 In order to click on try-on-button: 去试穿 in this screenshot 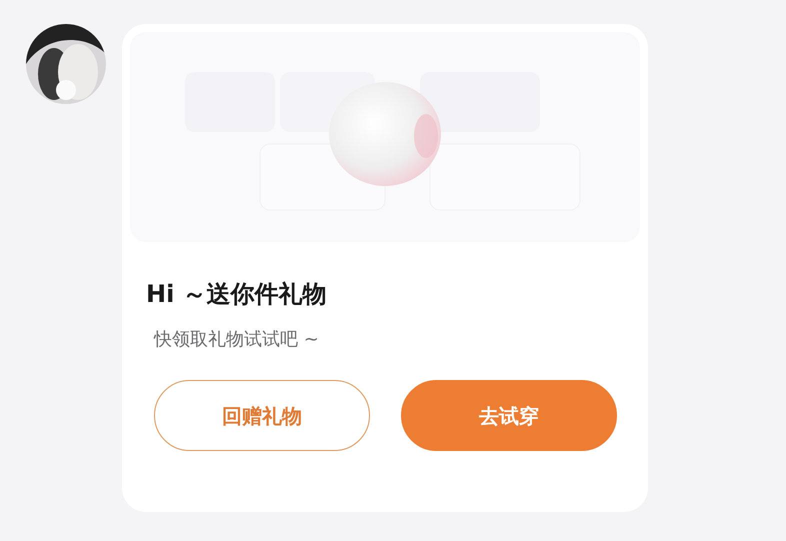, I will do `click(509, 415)`.